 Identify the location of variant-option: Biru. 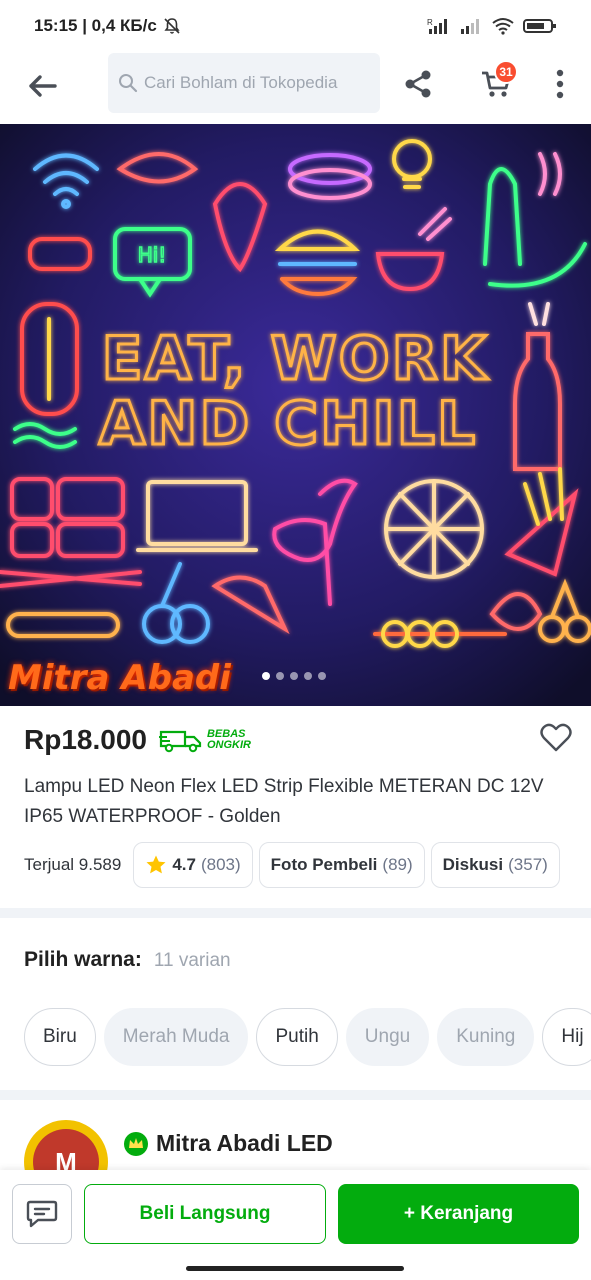
(60, 1037).